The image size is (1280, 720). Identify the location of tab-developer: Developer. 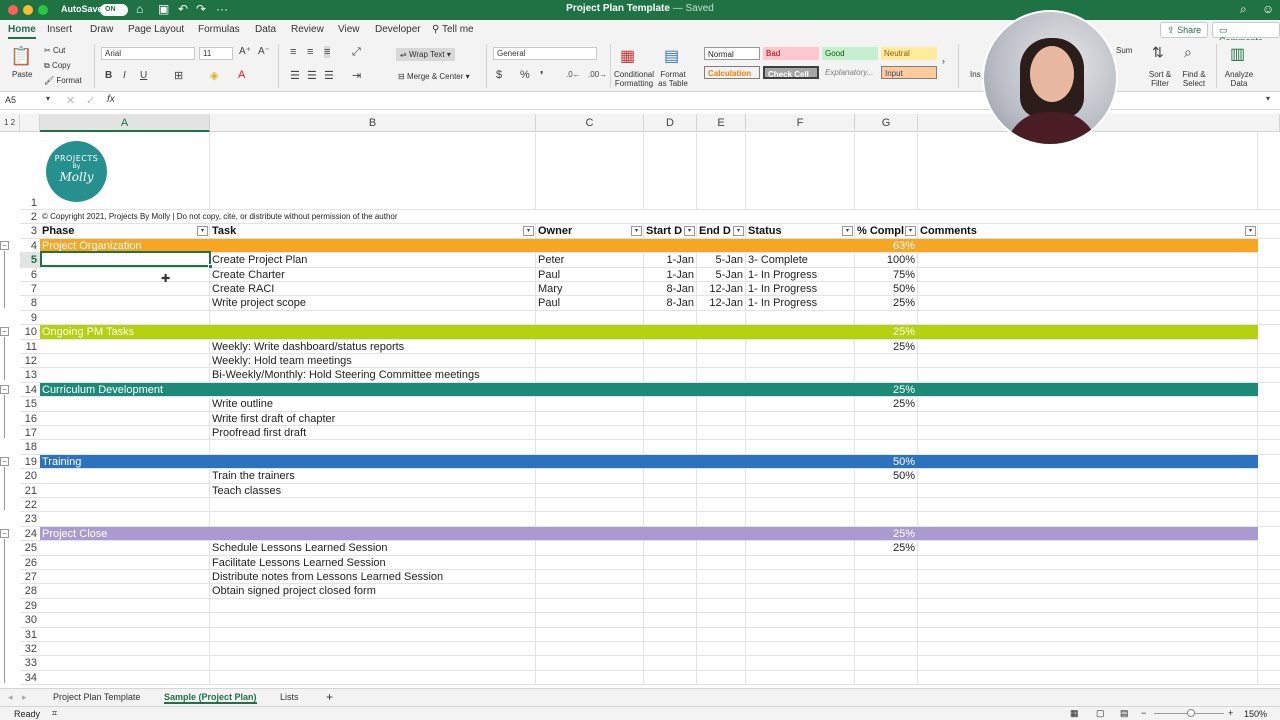
(398, 29).